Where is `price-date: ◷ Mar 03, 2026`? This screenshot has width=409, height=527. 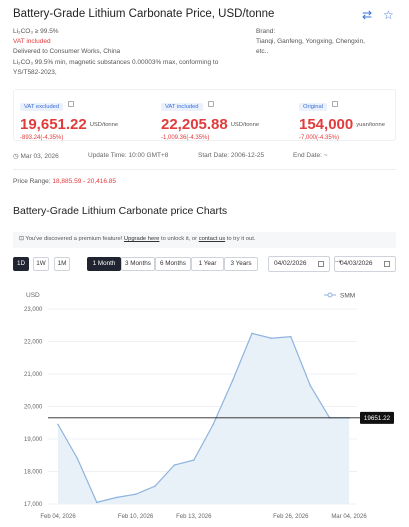
price-date: ◷ Mar 03, 2026 is located at coordinates (36, 156).